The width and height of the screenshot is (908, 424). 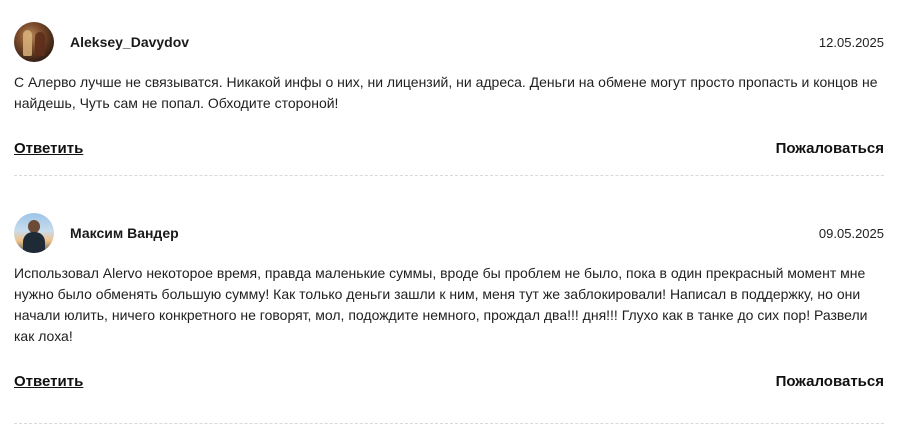 I want to click on comment-header: Aleksey_Davydov 12.05.2025, so click(x=449, y=42).